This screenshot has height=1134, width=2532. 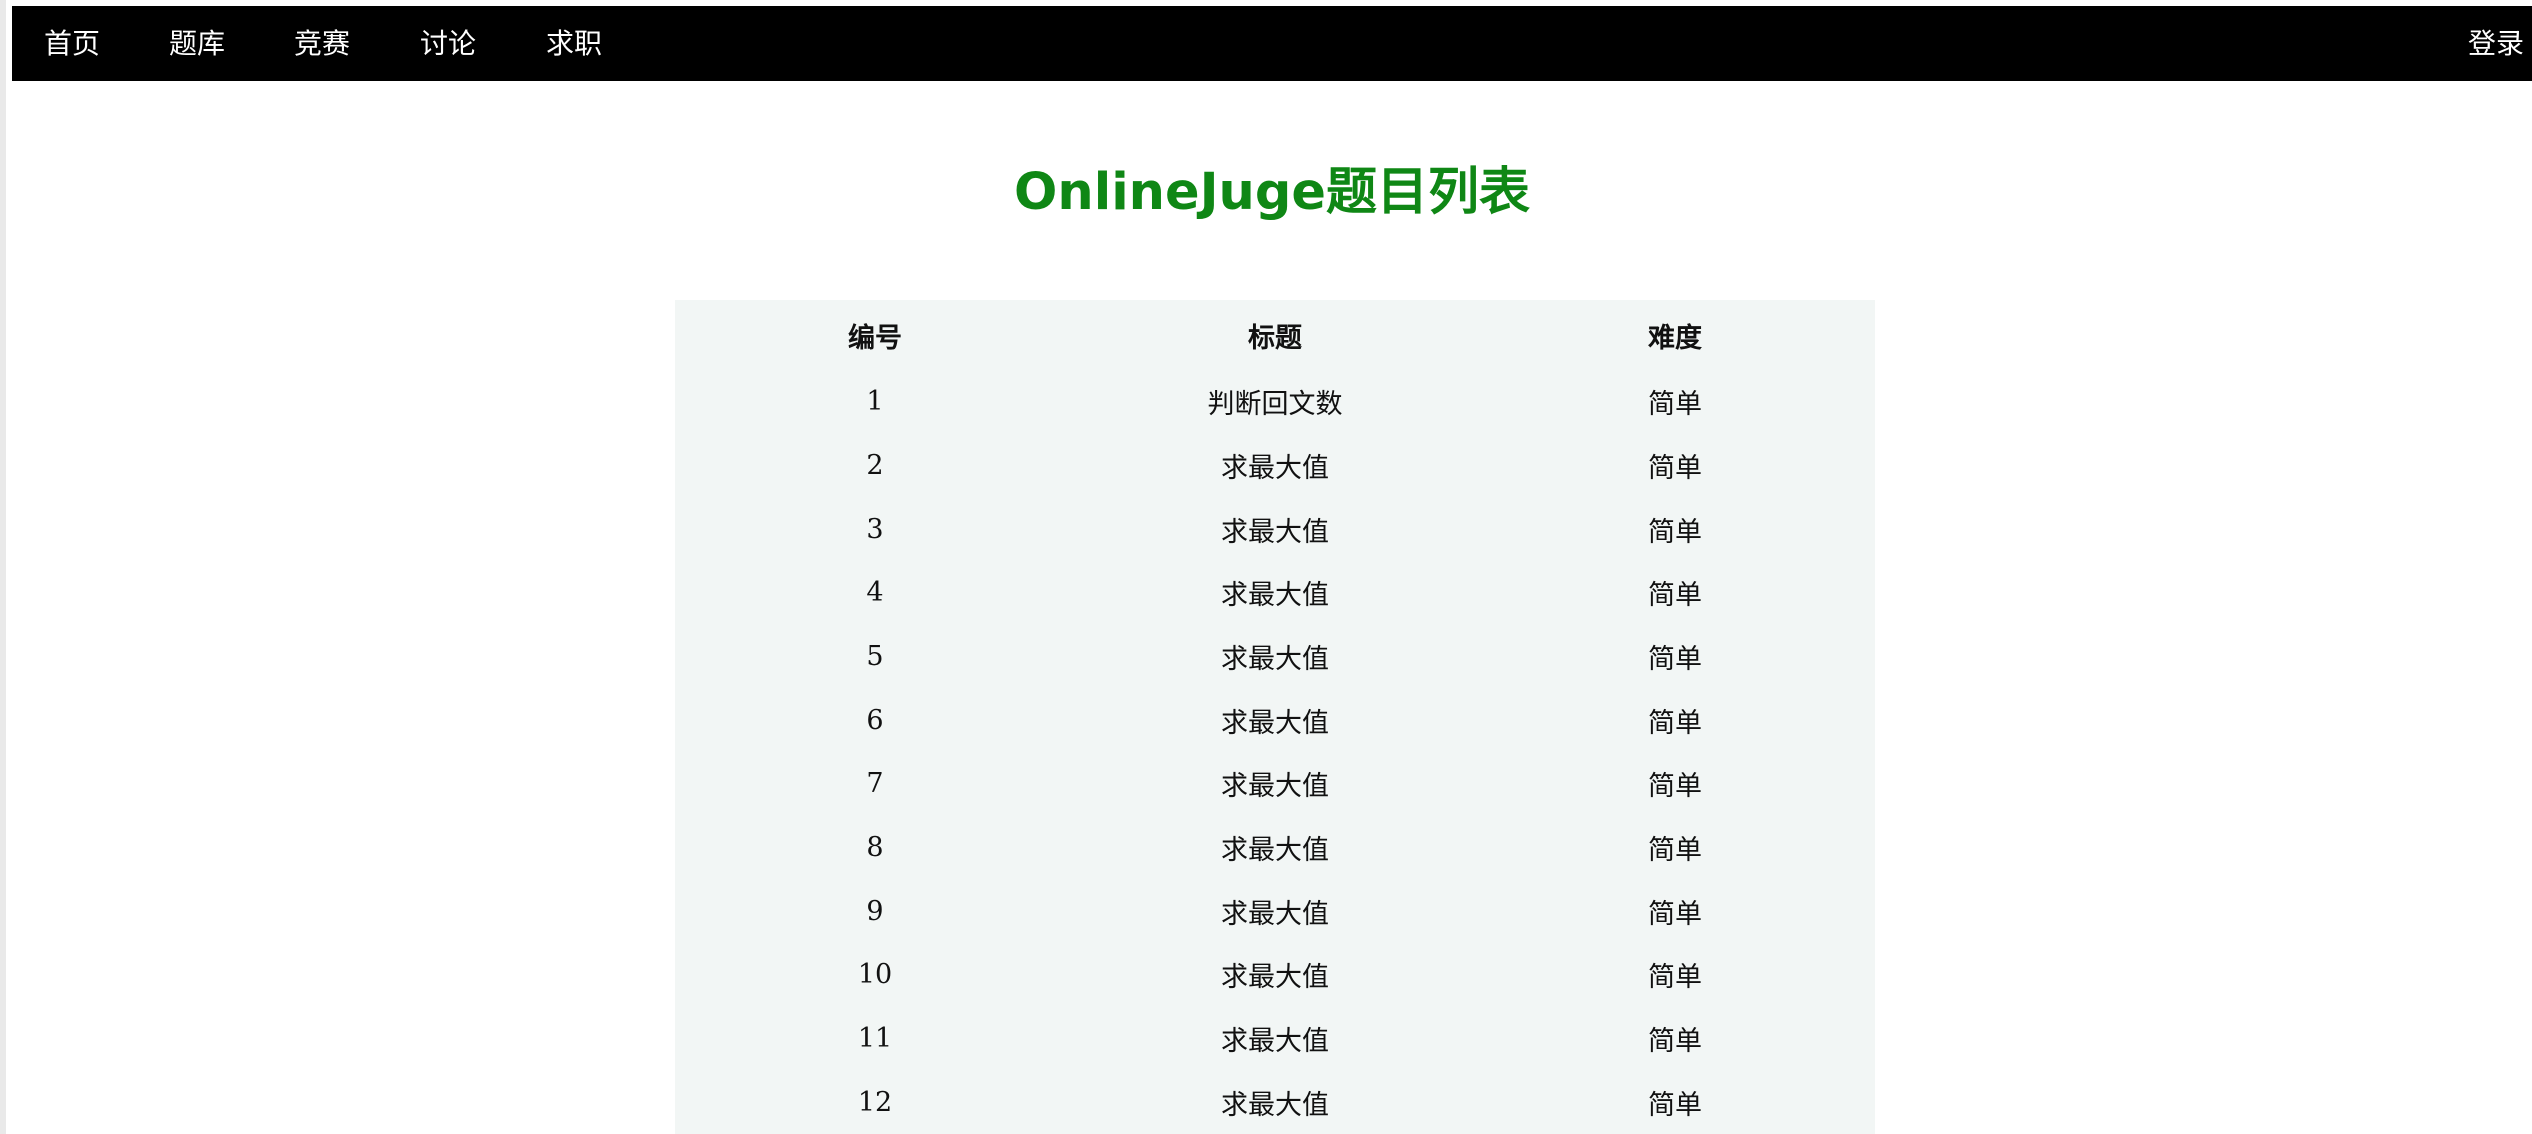 I want to click on nav-discuss-link: 讨论, so click(x=448, y=43).